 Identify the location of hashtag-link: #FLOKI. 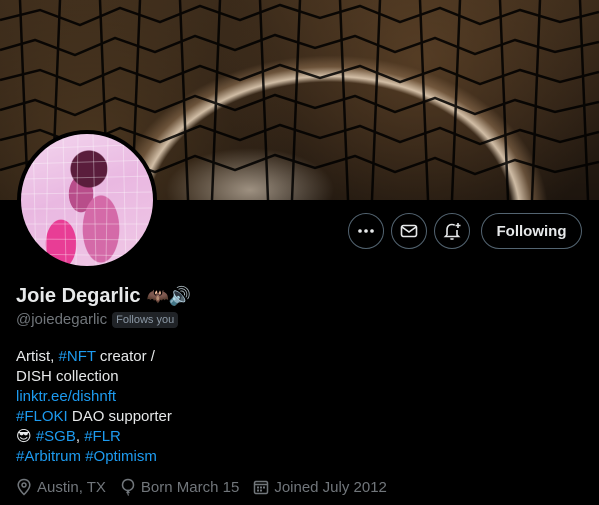
(42, 416).